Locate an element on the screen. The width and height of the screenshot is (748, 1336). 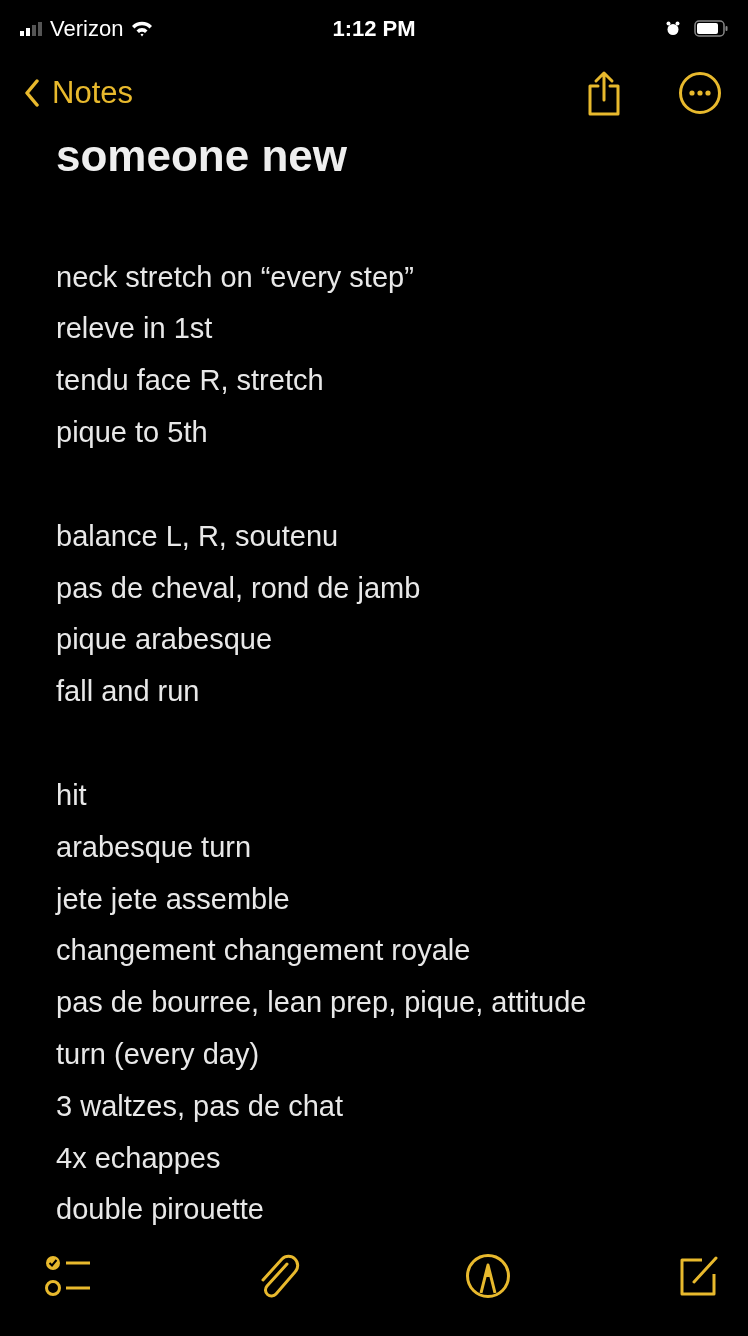
note-title: someone new is located at coordinates (202, 155).